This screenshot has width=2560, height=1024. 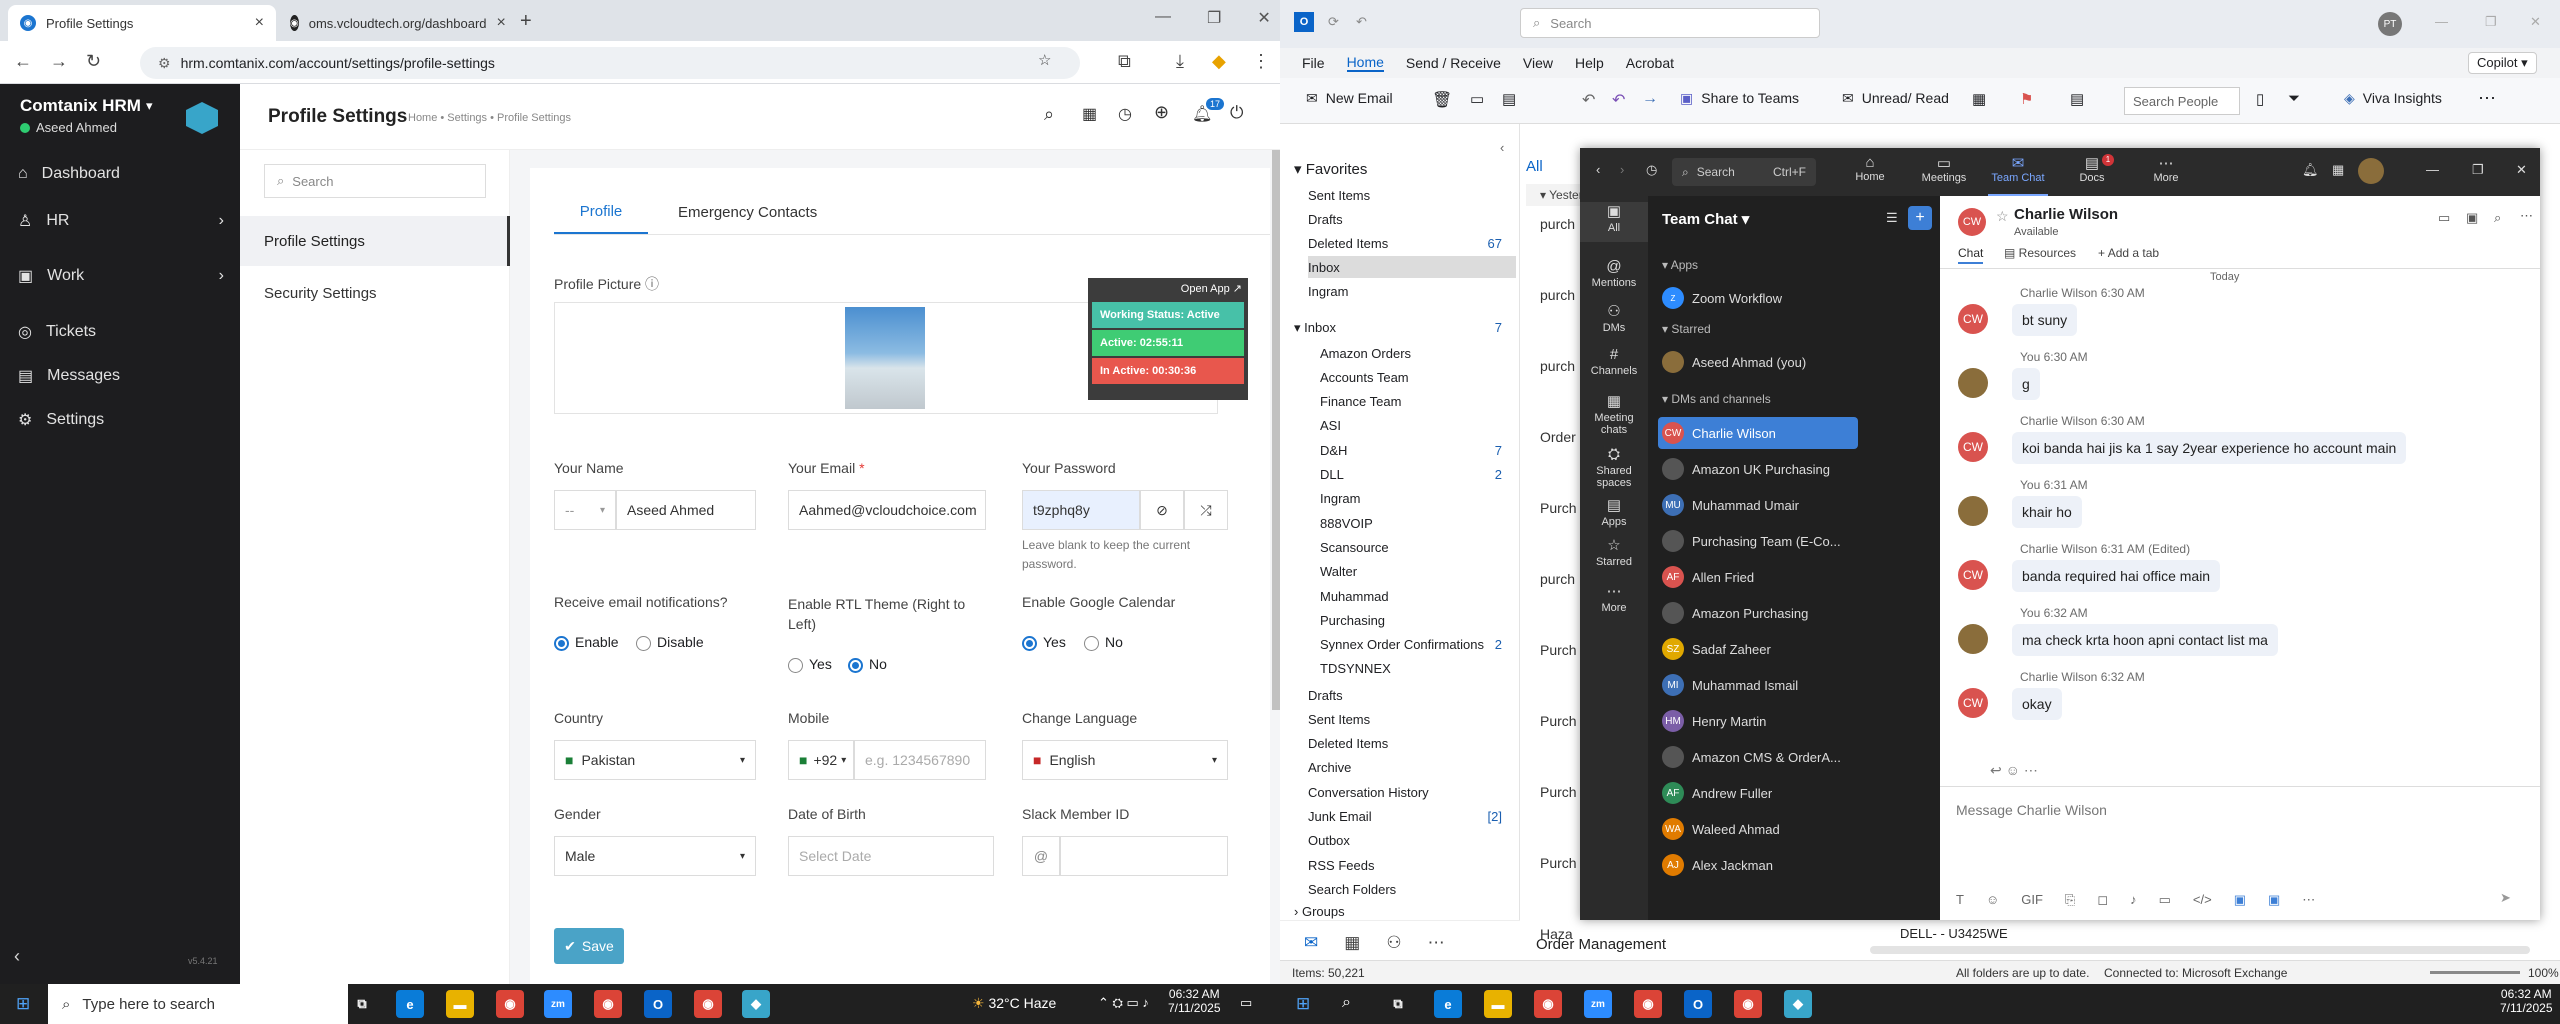 What do you see at coordinates (1614, 361) in the screenshot?
I see `rail-channels: # Channels` at bounding box center [1614, 361].